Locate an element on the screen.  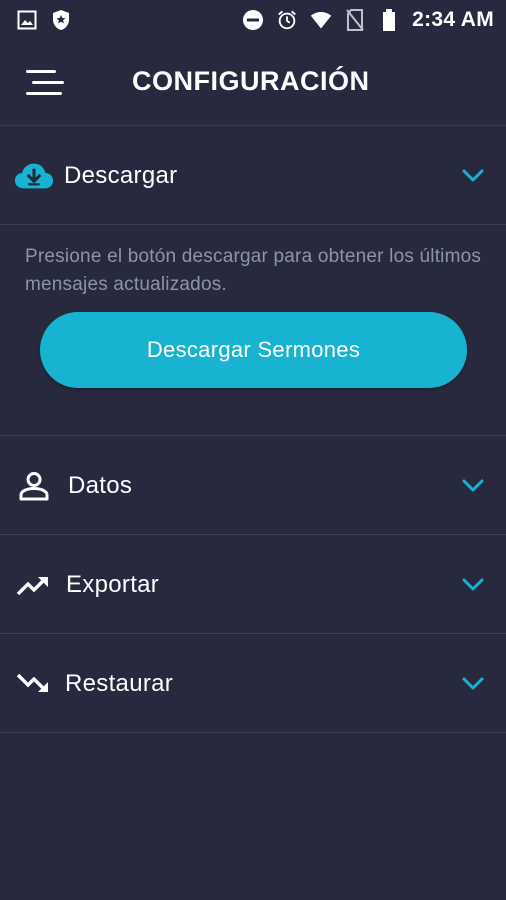
section-restaurar: Restaurar is located at coordinates (253, 684).